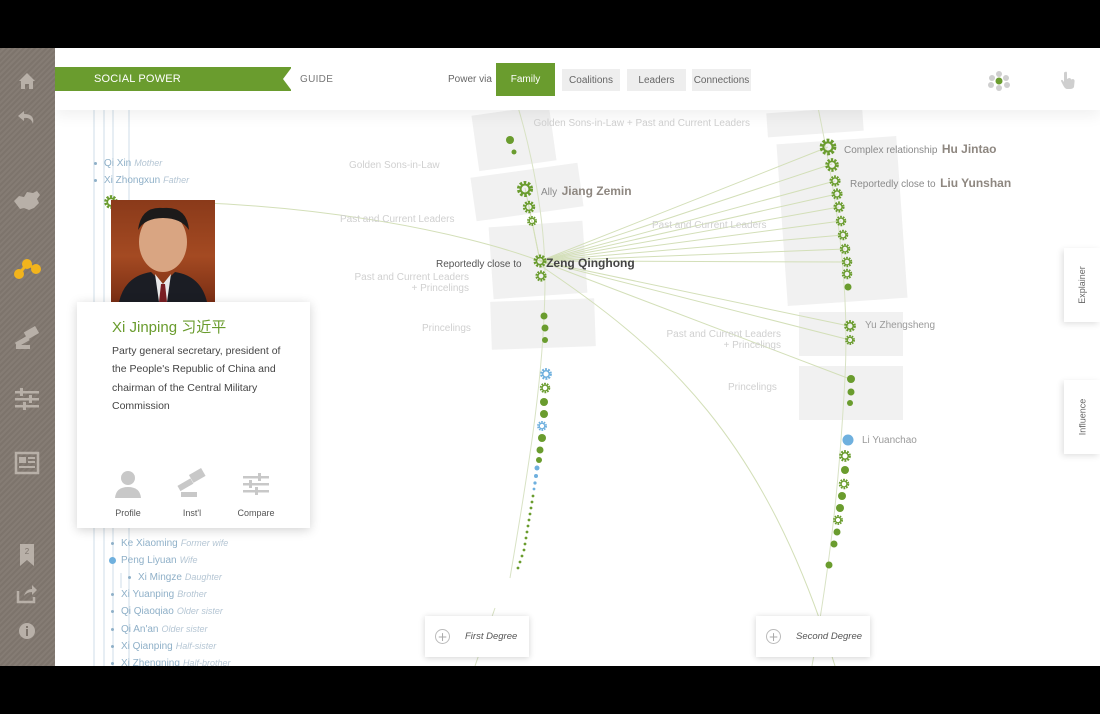 Image resolution: width=1100 pixels, height=714 pixels. Describe the element at coordinates (829, 636) in the screenshot. I see `degree-label: Second Degree` at that location.